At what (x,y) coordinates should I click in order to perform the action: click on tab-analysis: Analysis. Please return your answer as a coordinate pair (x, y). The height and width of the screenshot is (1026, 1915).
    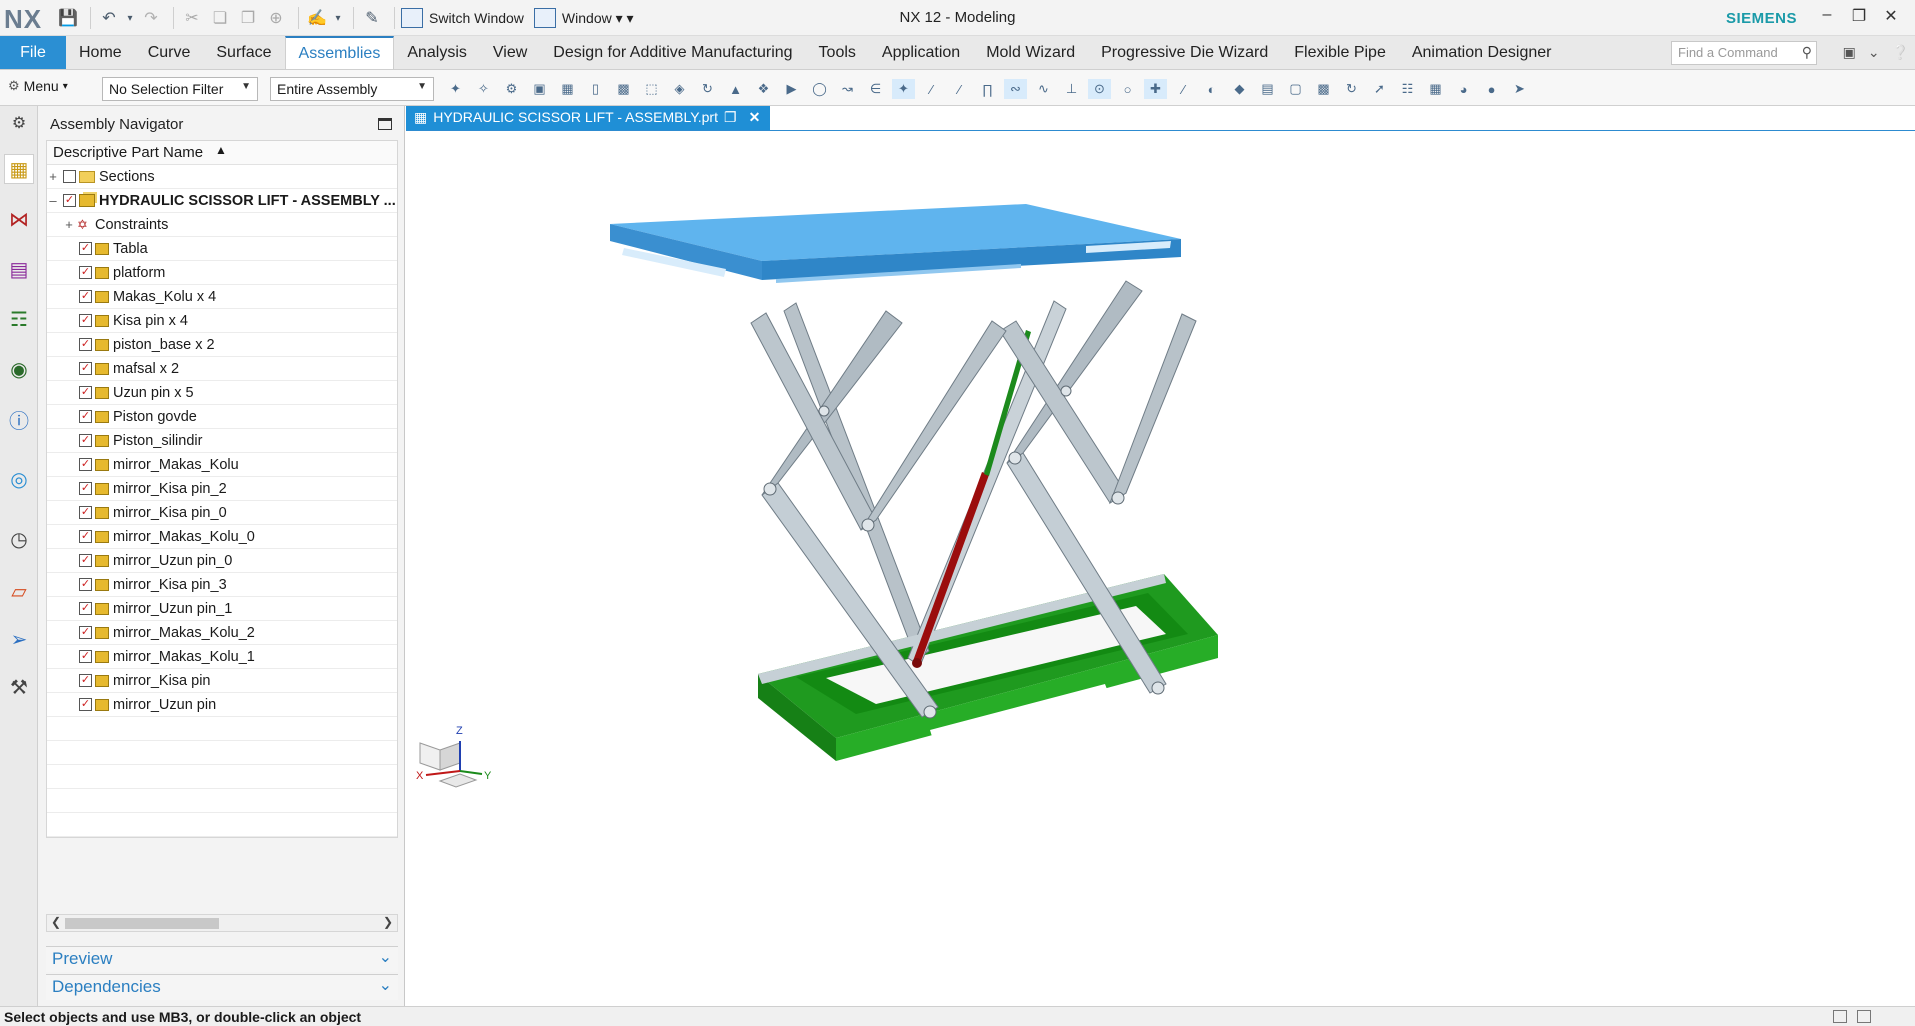
    Looking at the image, I should click on (437, 52).